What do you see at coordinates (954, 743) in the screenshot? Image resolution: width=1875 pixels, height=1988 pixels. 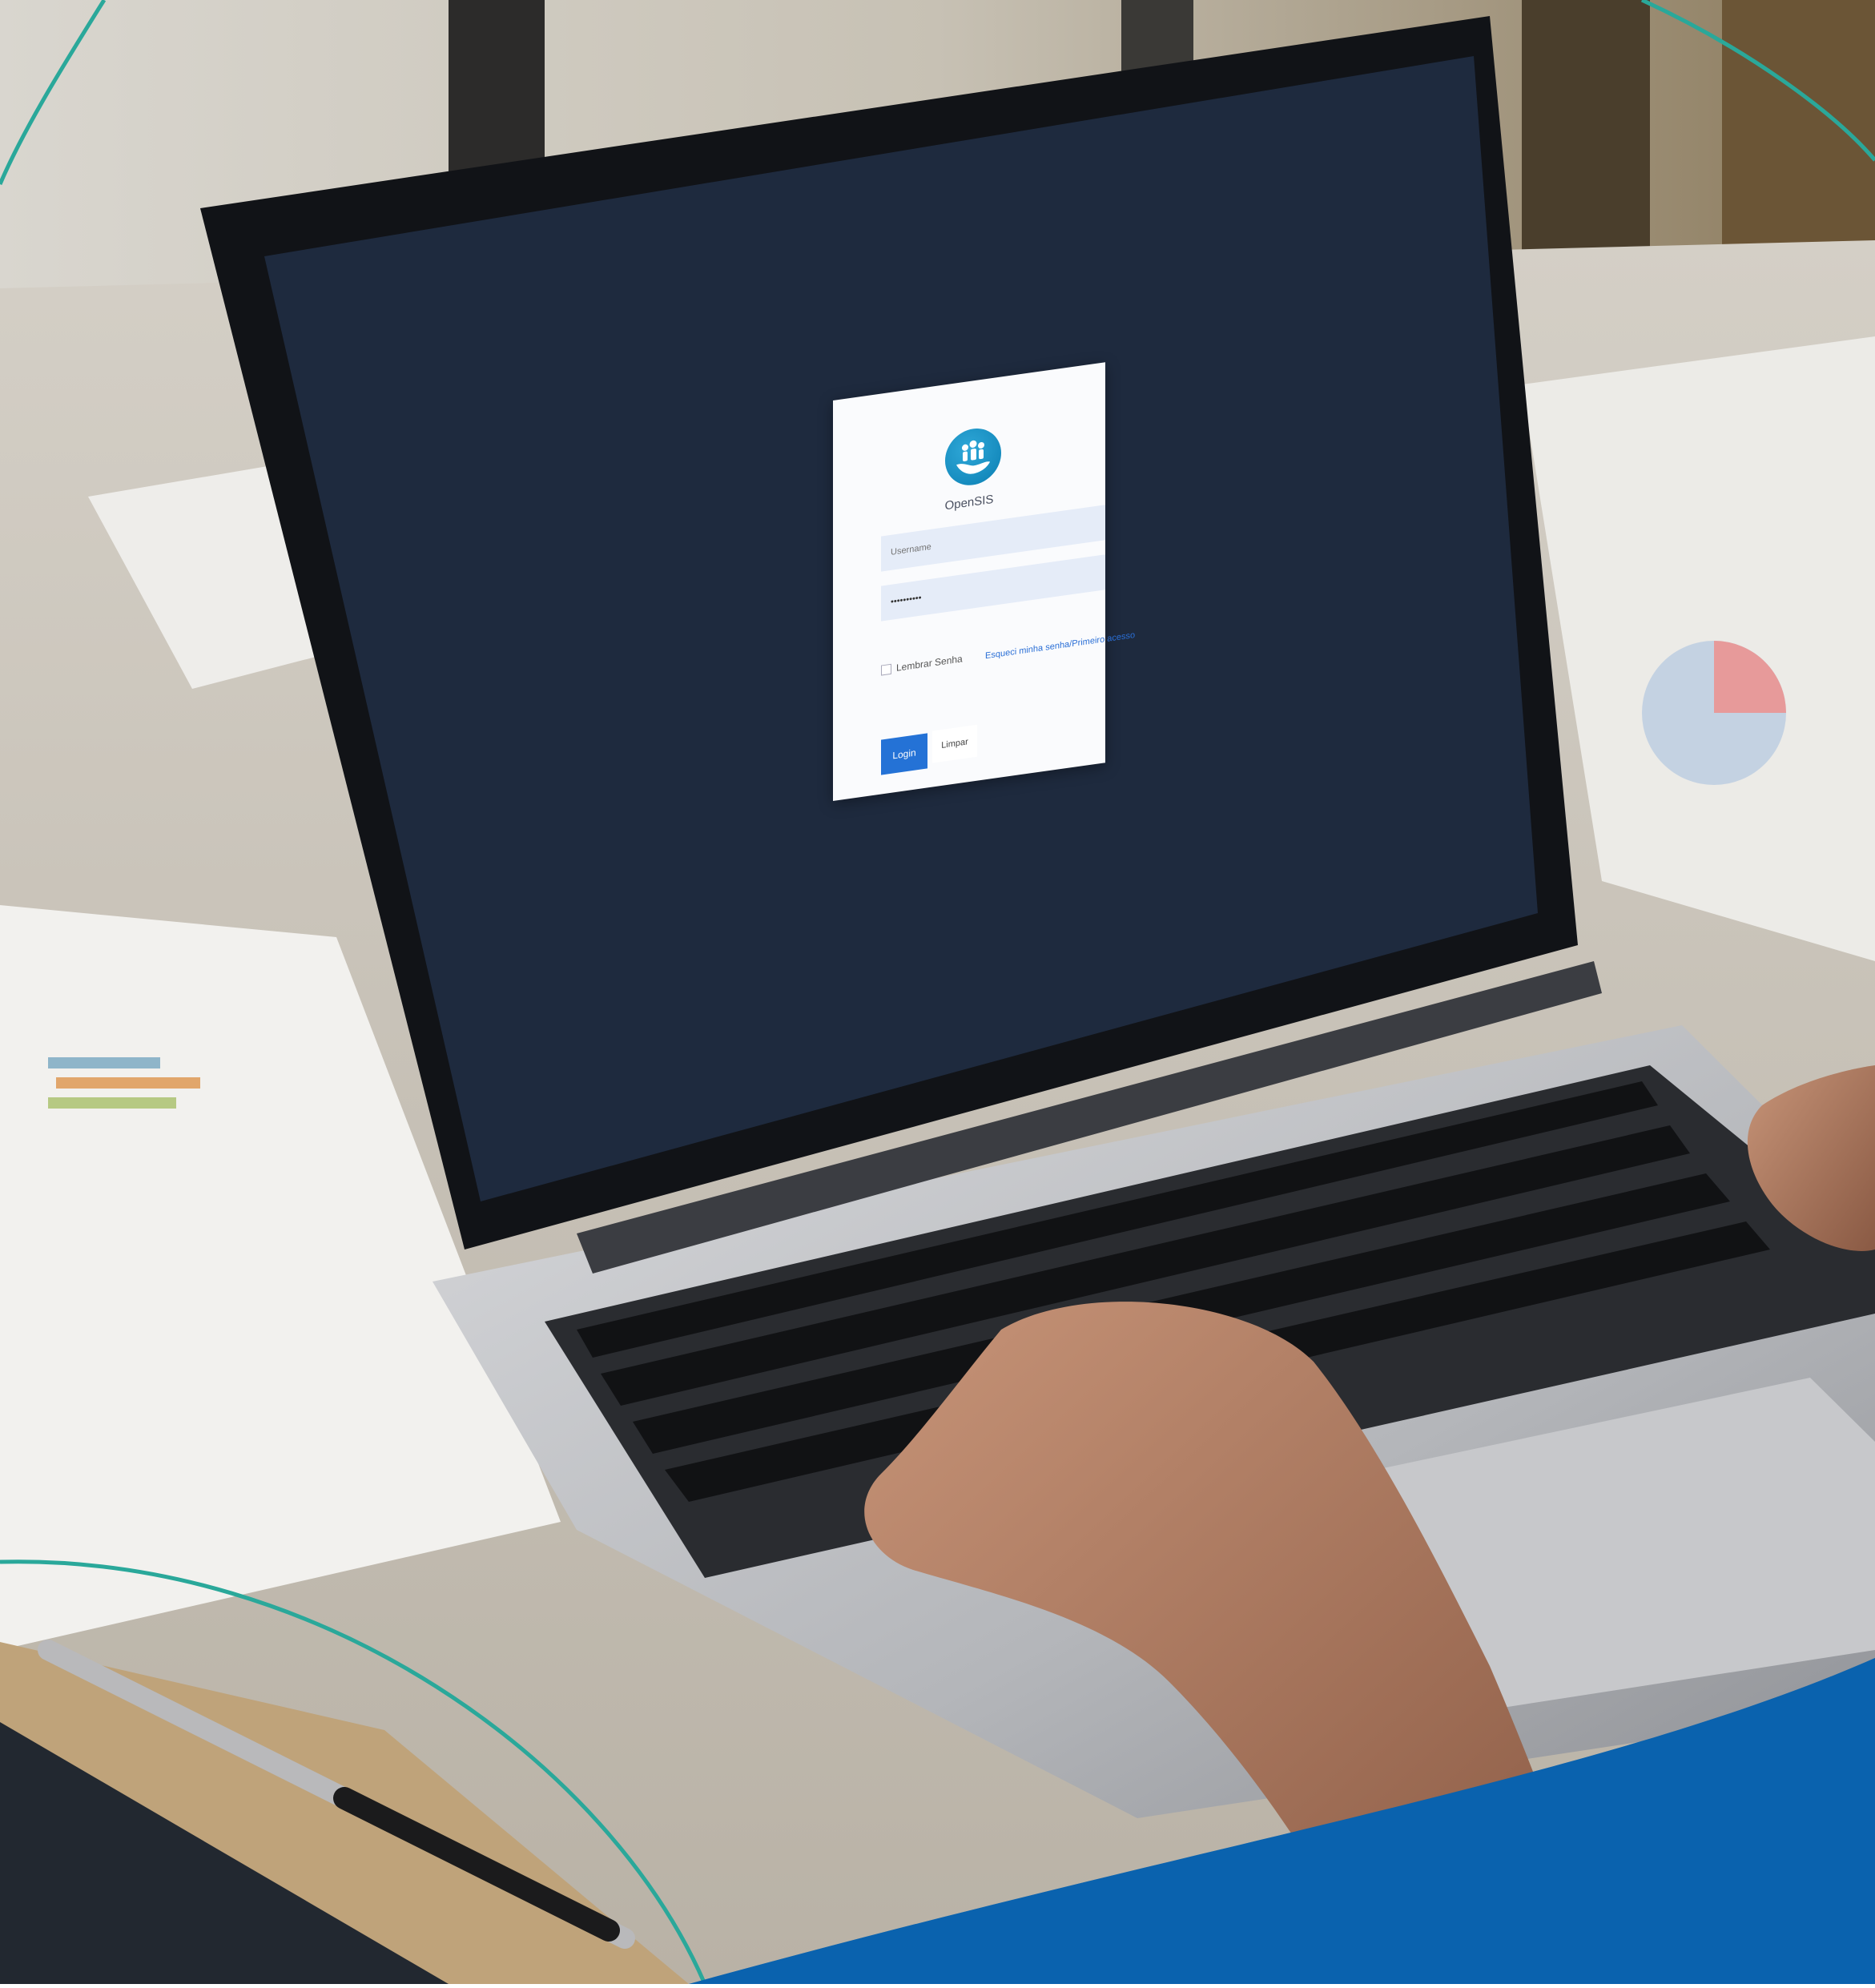 I see `clear-button: Limpar` at bounding box center [954, 743].